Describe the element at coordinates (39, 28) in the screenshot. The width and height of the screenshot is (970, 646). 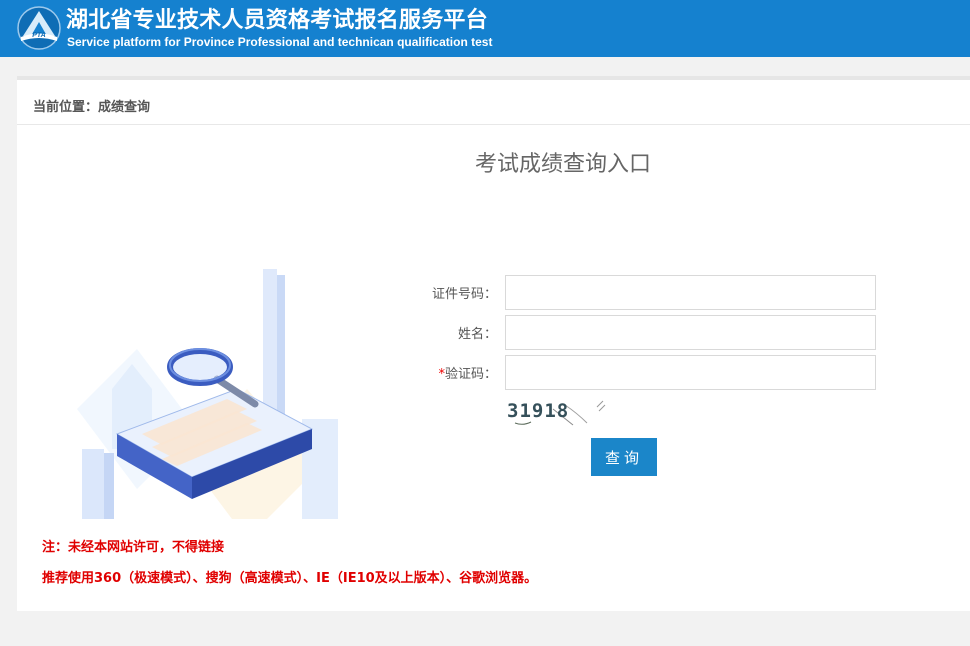
I see `pta-logo-icon: PTA` at that location.